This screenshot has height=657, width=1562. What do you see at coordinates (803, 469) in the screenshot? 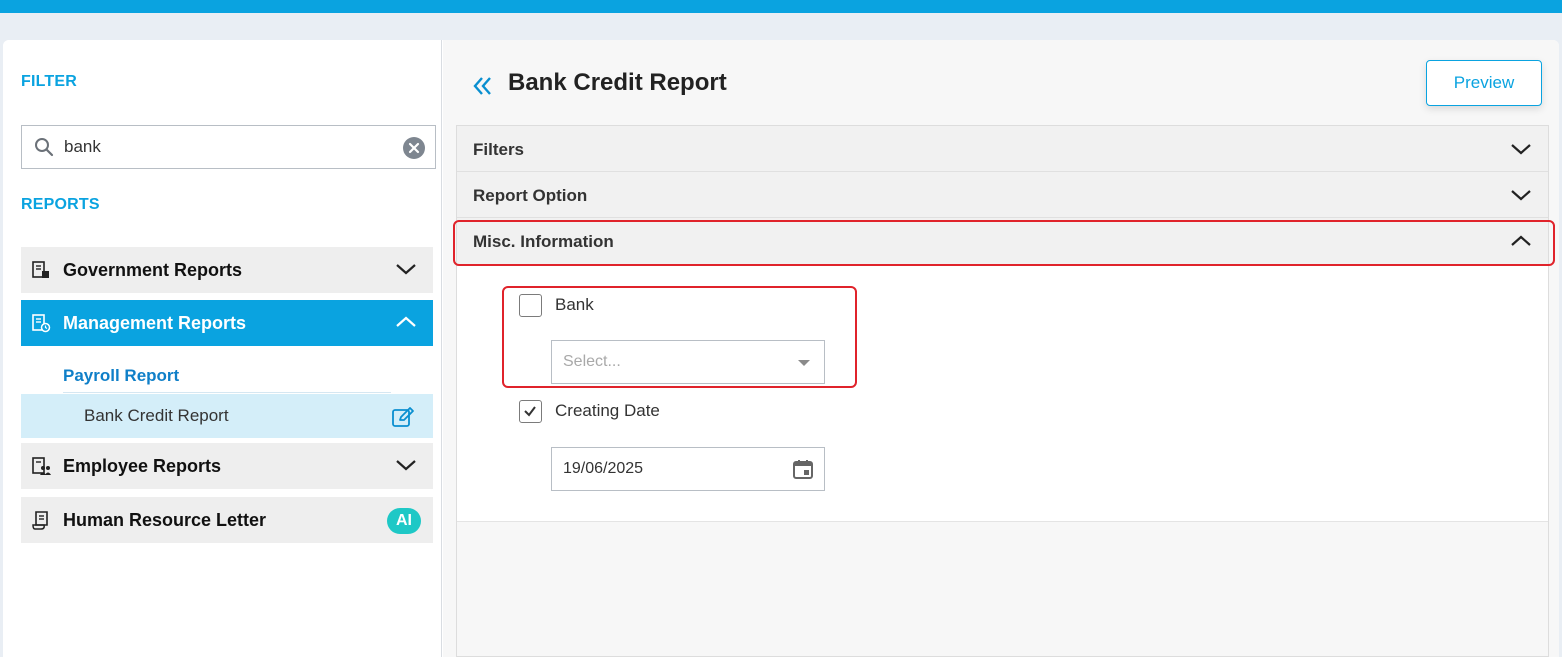
I see `calendar-icon` at bounding box center [803, 469].